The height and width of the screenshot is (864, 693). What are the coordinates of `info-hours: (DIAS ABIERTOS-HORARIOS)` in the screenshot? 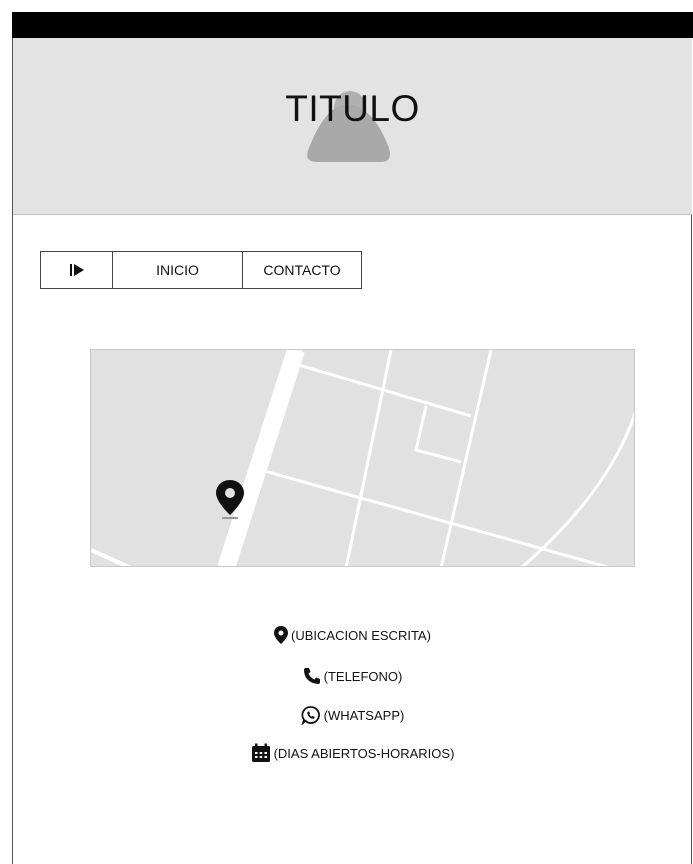 It's located at (352, 753).